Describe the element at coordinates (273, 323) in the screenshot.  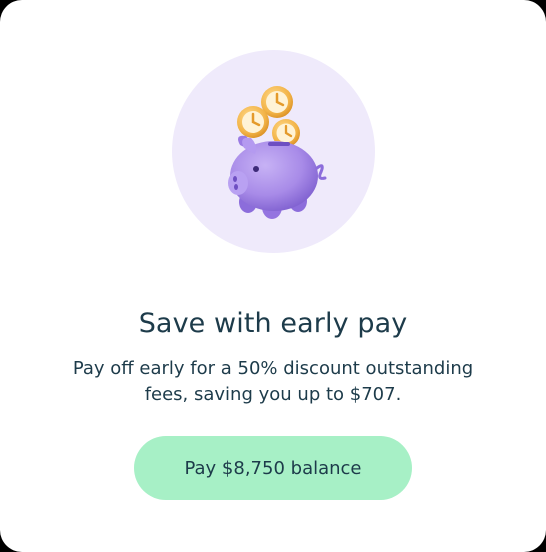
I see `card-title: Save with early pay` at that location.